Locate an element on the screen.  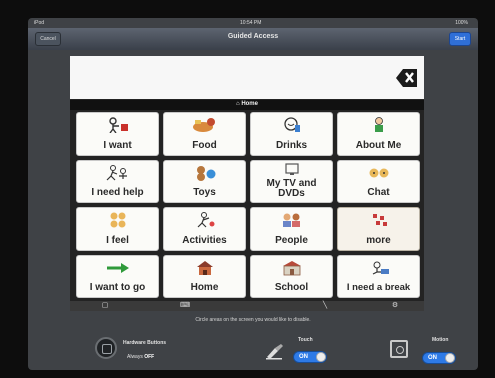
hardware-buttons-state: OFF is located at coordinates (149, 357).